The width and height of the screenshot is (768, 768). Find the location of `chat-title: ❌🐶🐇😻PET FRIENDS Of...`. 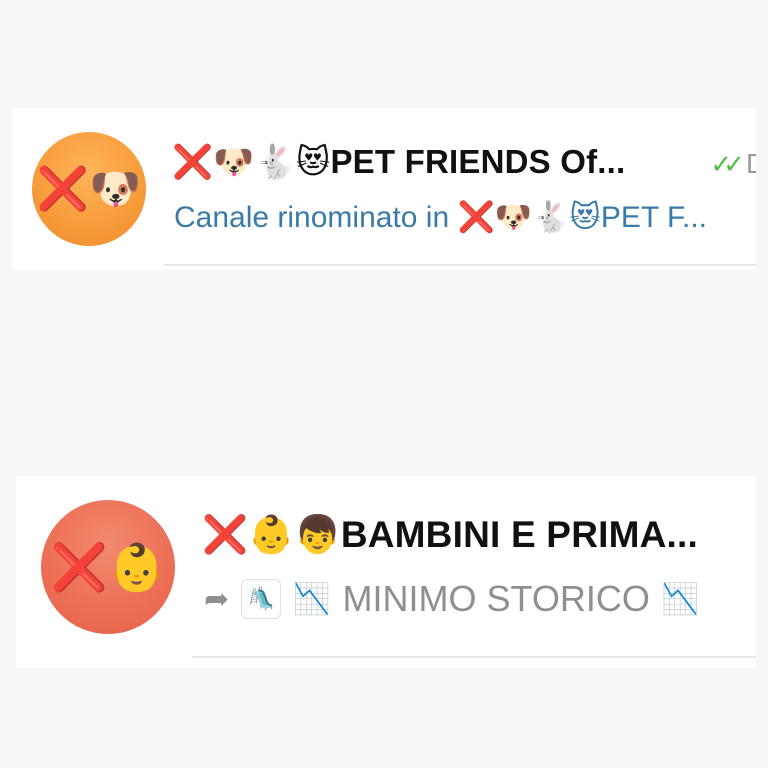

chat-title: ❌🐶🐇😻PET FRIENDS Of... is located at coordinates (398, 162).